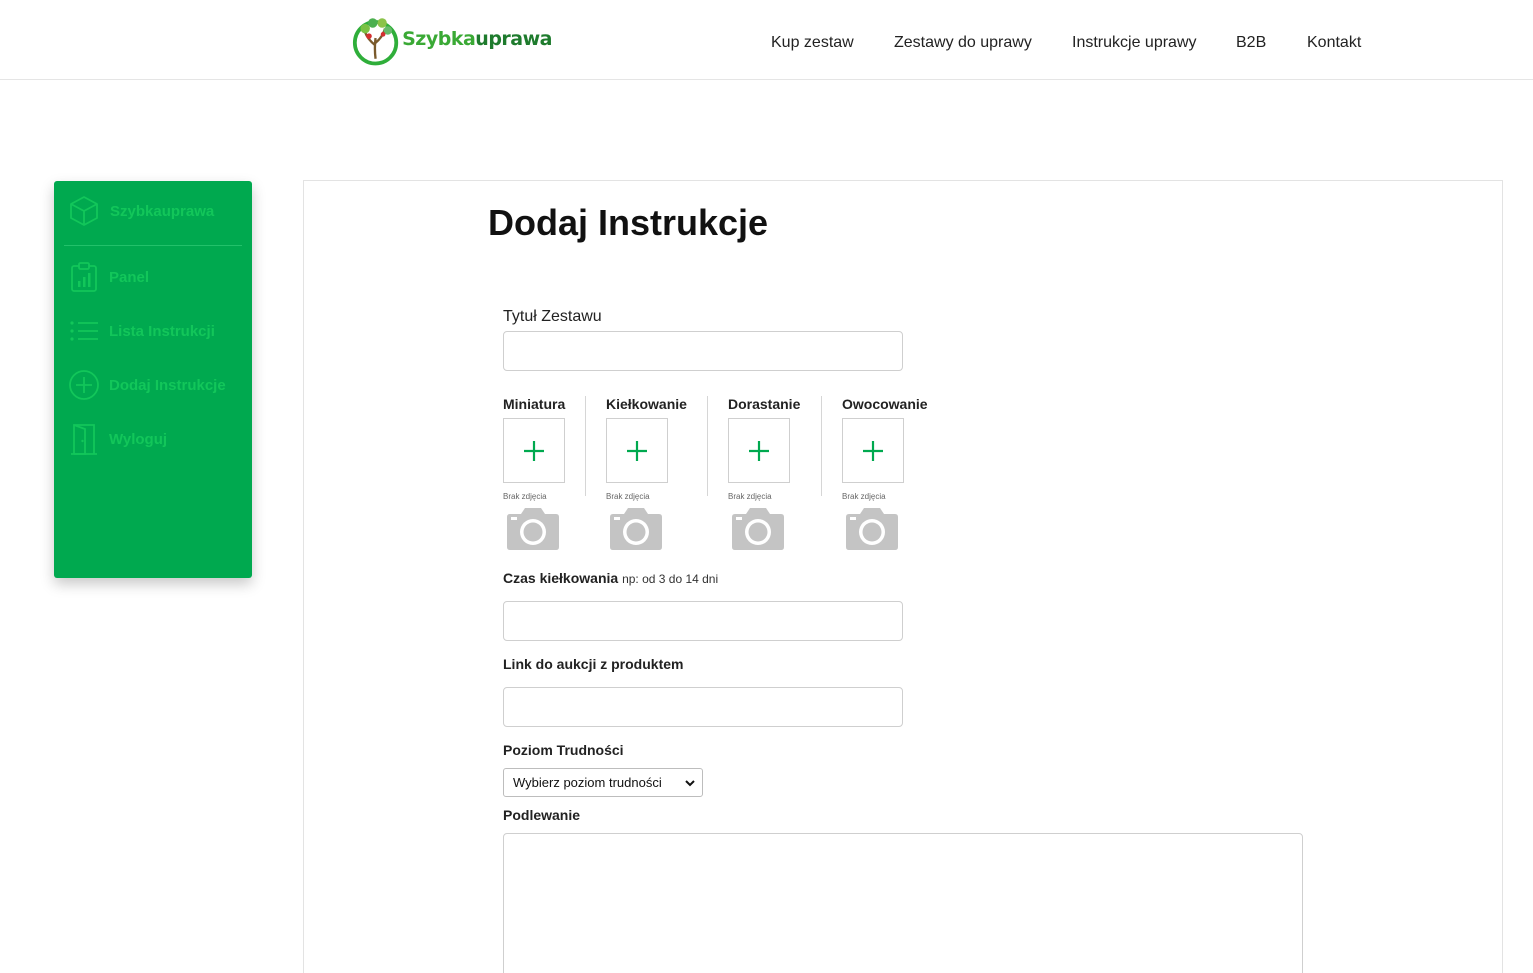 Image resolution: width=1533 pixels, height=973 pixels. I want to click on difficulty-label: Poziom Trudności, so click(563, 750).